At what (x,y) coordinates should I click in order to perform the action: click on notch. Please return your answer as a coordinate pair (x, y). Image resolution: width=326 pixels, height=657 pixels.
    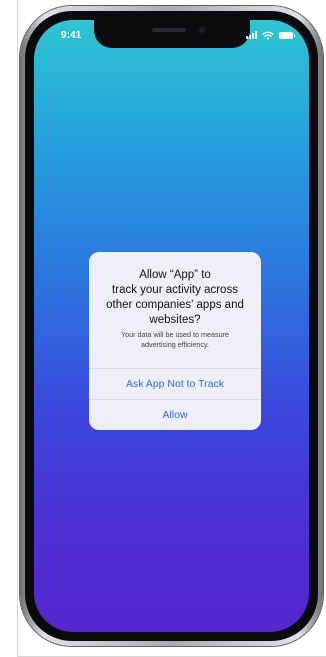
    Looking at the image, I should click on (171, 34).